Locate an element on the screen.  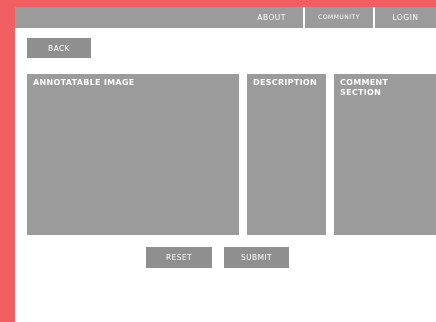
comment-panel-label: COMMENT SECTION is located at coordinates (364, 87).